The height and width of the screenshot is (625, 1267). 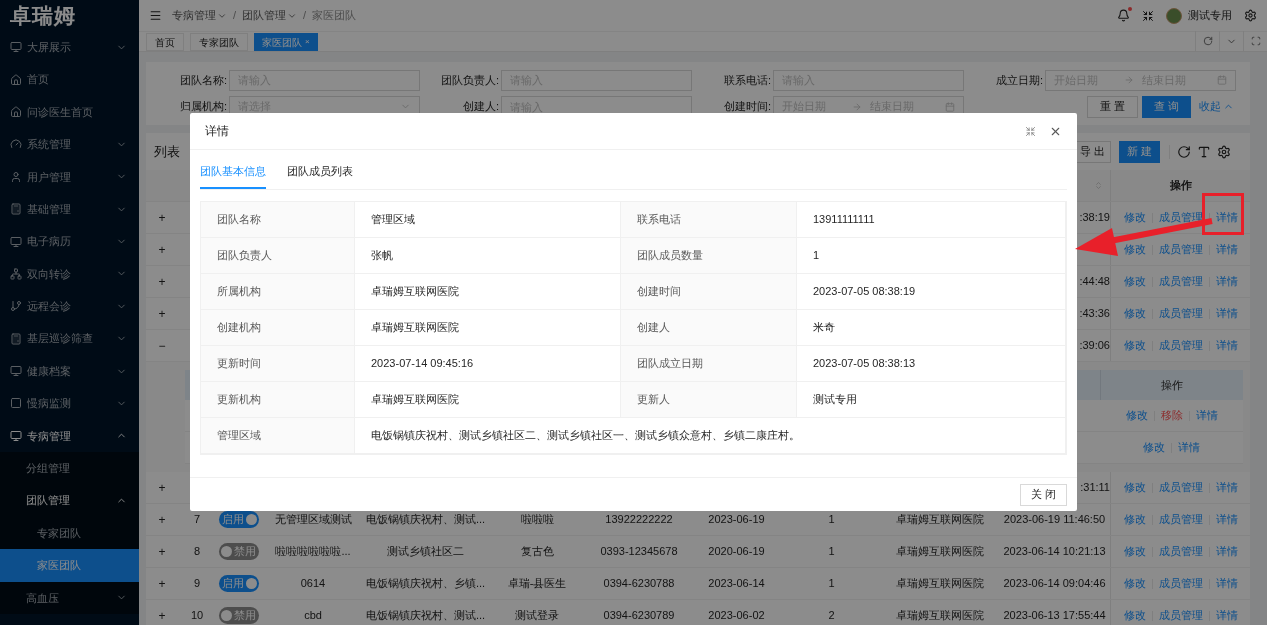 I want to click on field-label: 归属机构:, so click(x=203, y=107).